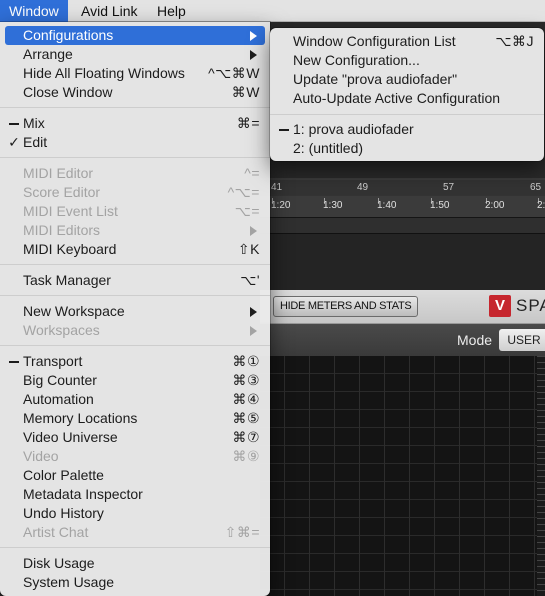 The height and width of the screenshot is (596, 545). I want to click on menu-shortcut: ^⌥⌘W, so click(234, 73).